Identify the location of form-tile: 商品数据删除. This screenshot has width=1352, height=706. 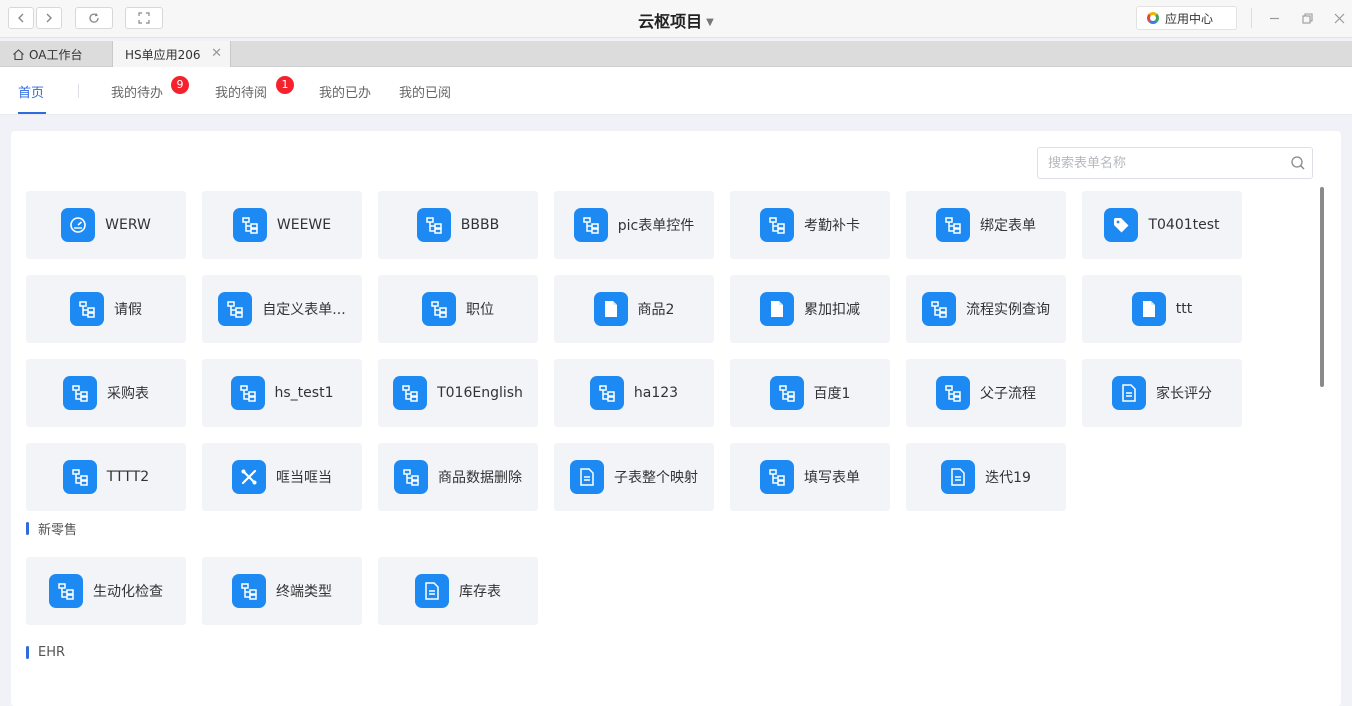
(458, 477).